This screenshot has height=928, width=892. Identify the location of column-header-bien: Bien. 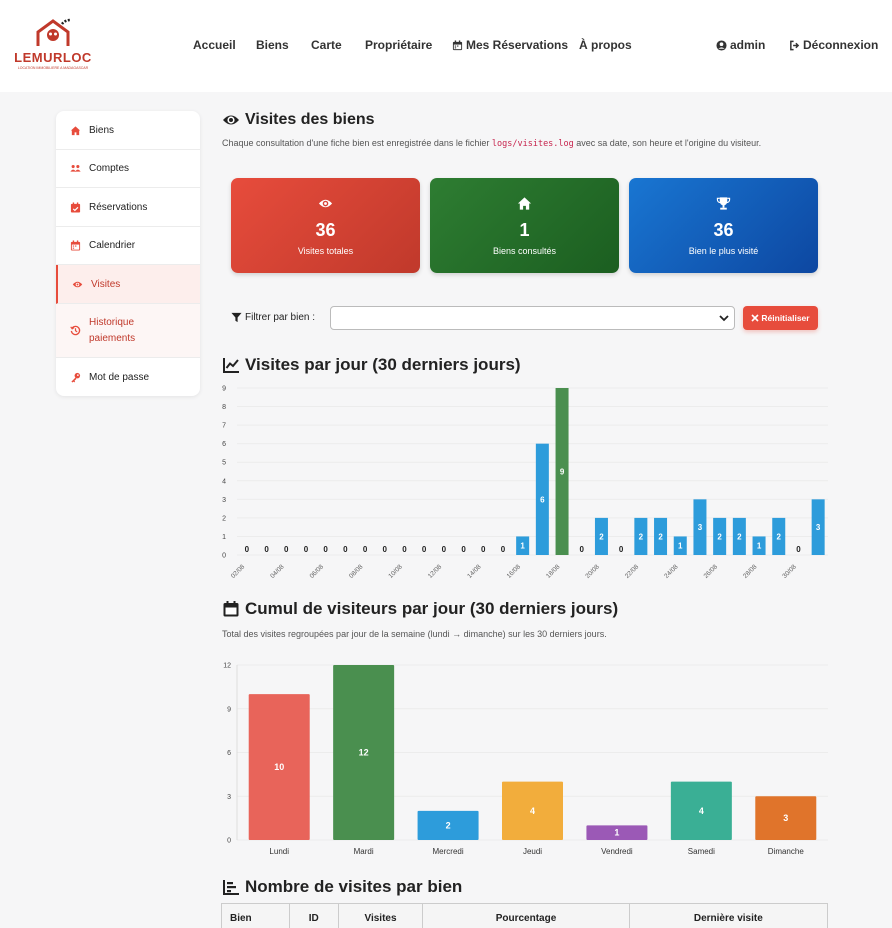
(256, 916).